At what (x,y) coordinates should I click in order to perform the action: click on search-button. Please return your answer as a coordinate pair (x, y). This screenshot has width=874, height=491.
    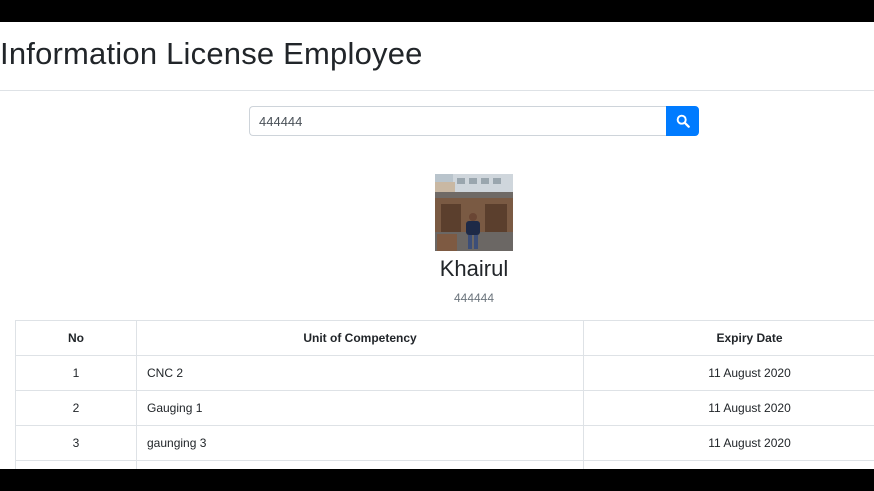
    Looking at the image, I should click on (682, 121).